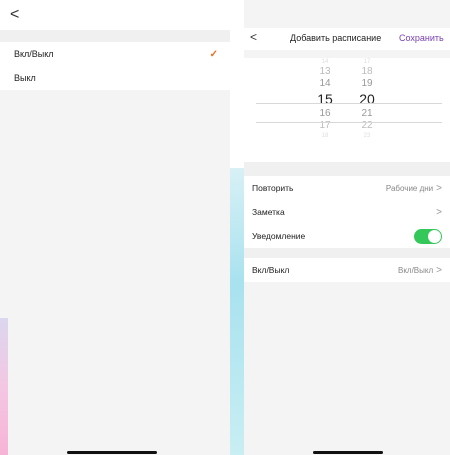 This screenshot has width=450, height=455. I want to click on minute-wheel: 17 18 19 20 21 22 23, so click(367, 99).